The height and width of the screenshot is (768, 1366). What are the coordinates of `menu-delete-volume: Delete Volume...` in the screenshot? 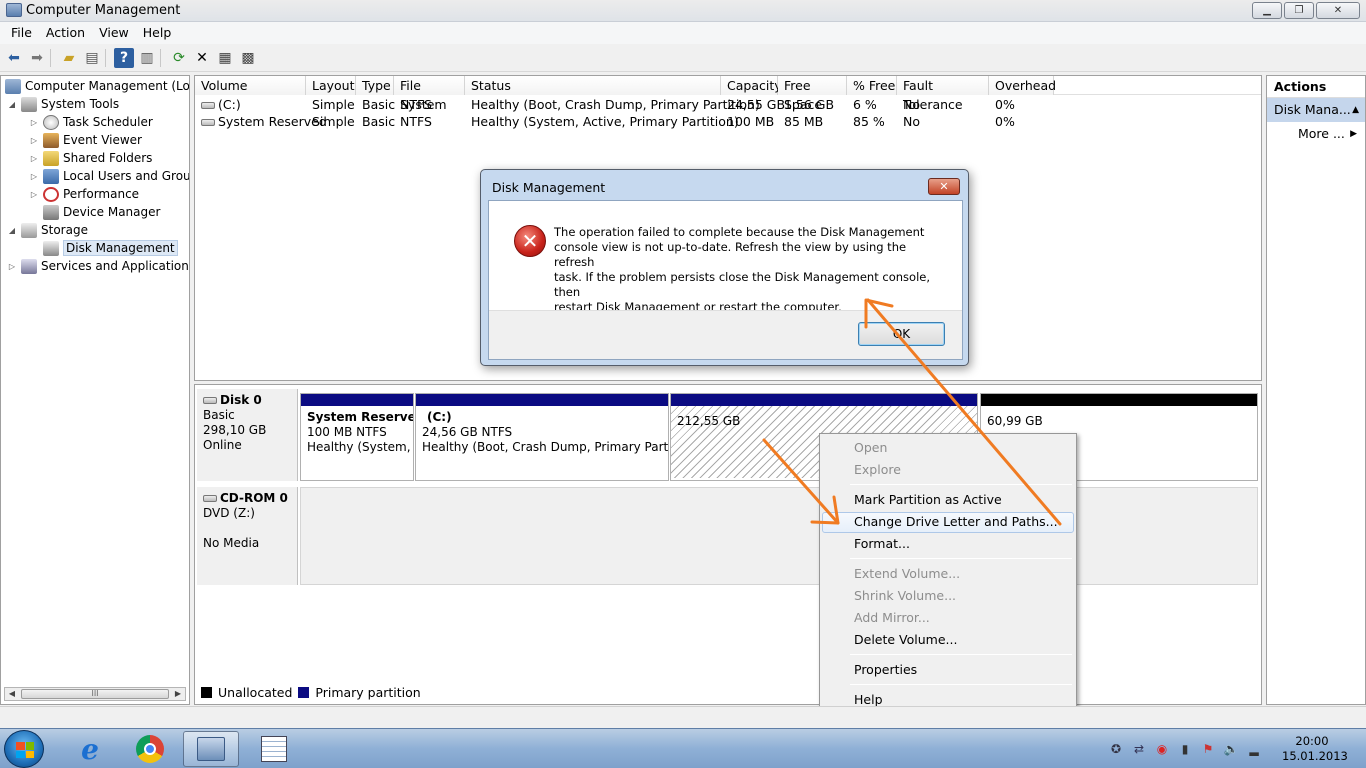 It's located at (905, 639).